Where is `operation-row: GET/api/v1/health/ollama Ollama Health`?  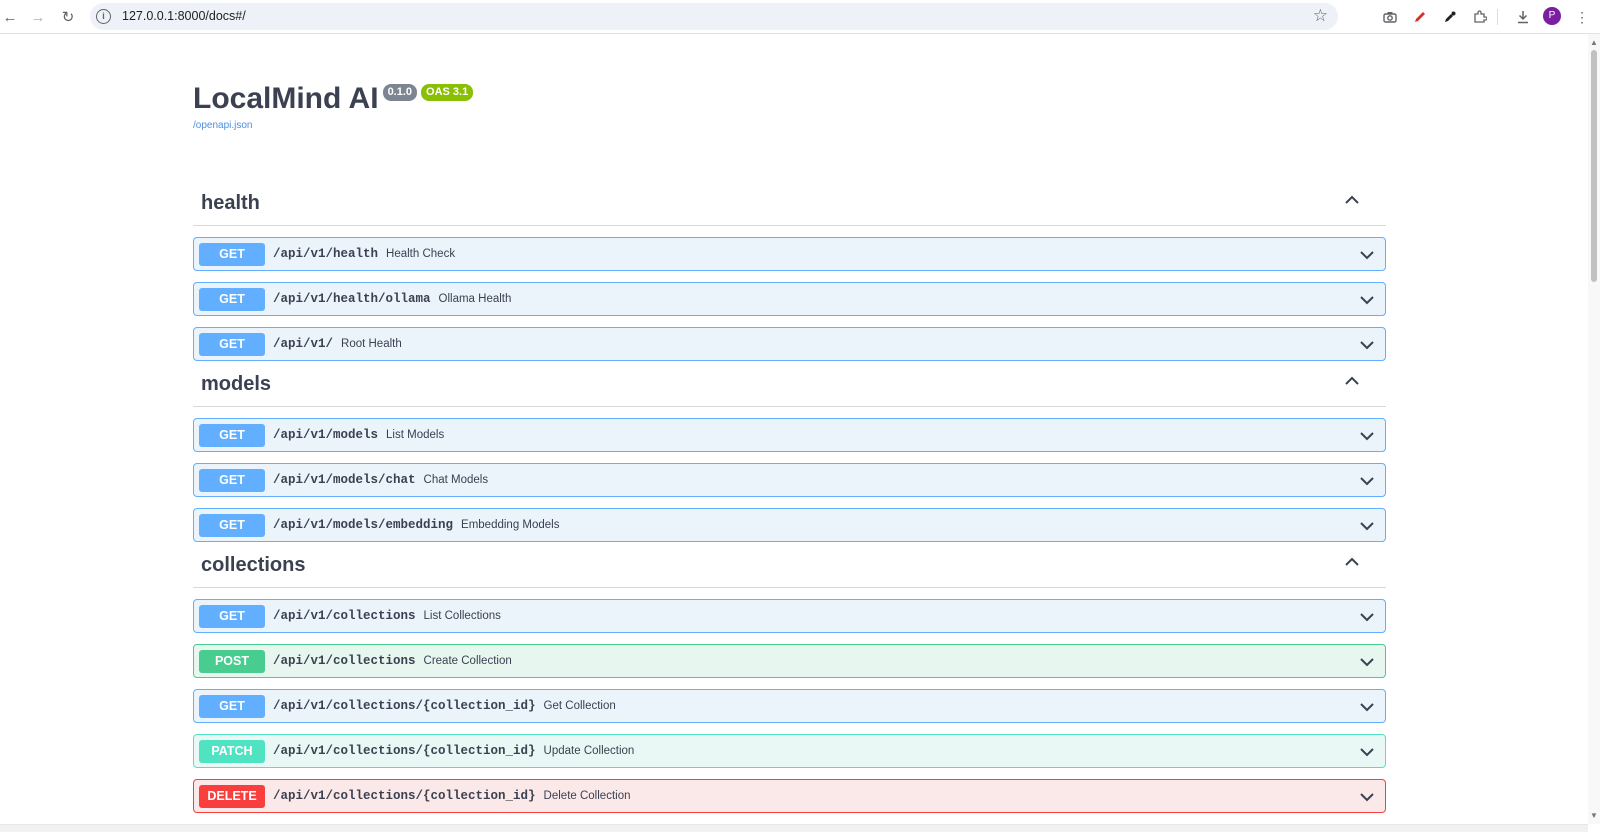
operation-row: GET/api/v1/health/ollama Ollama Health is located at coordinates (789, 299).